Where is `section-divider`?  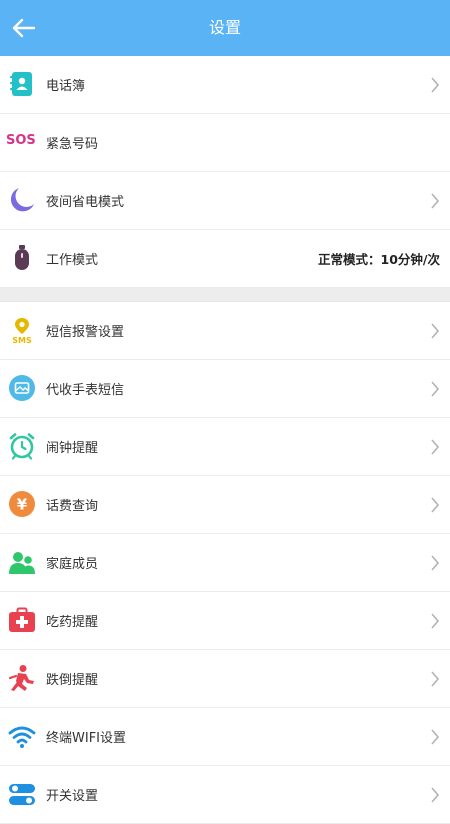 section-divider is located at coordinates (225, 295).